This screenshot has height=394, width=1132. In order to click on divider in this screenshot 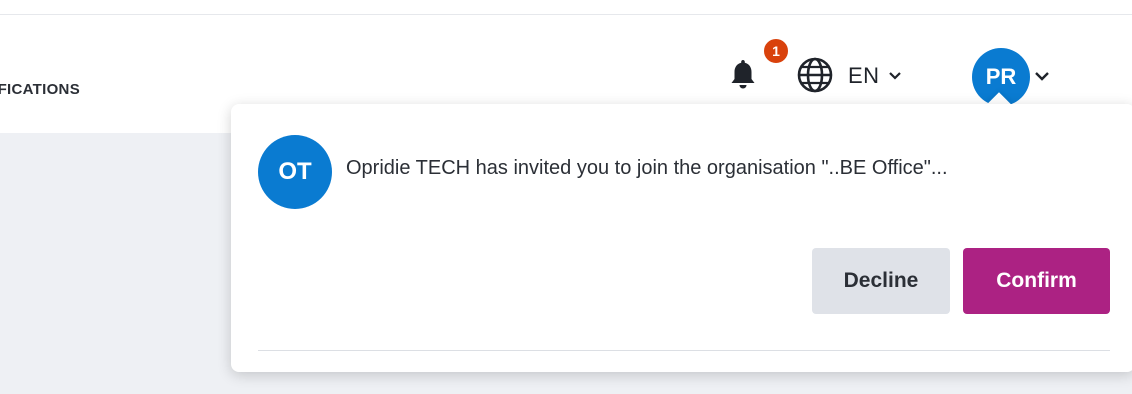, I will do `click(684, 350)`.